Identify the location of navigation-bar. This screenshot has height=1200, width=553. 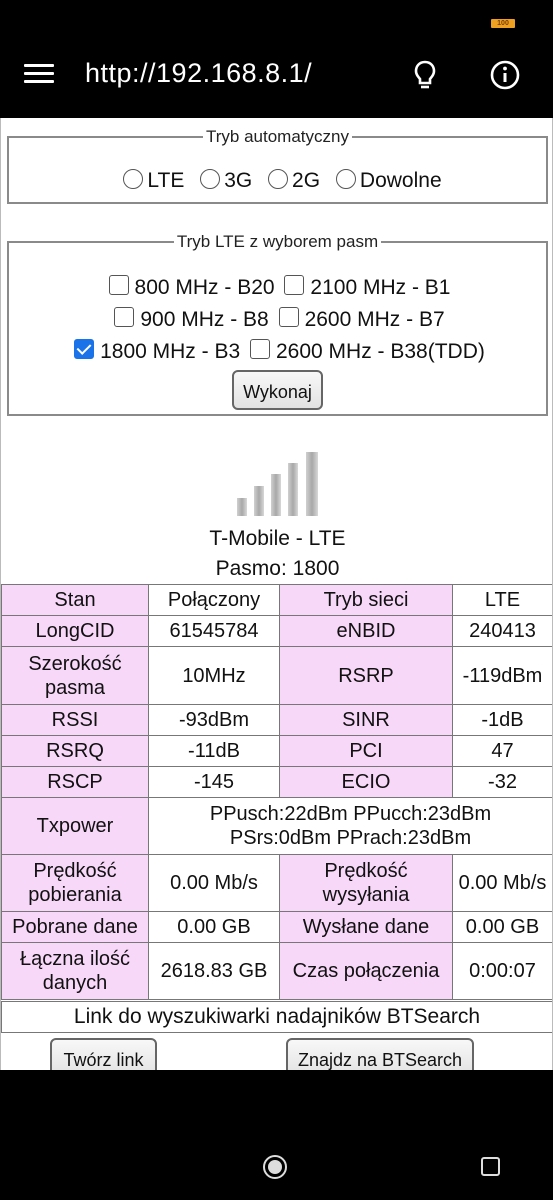
(276, 1135).